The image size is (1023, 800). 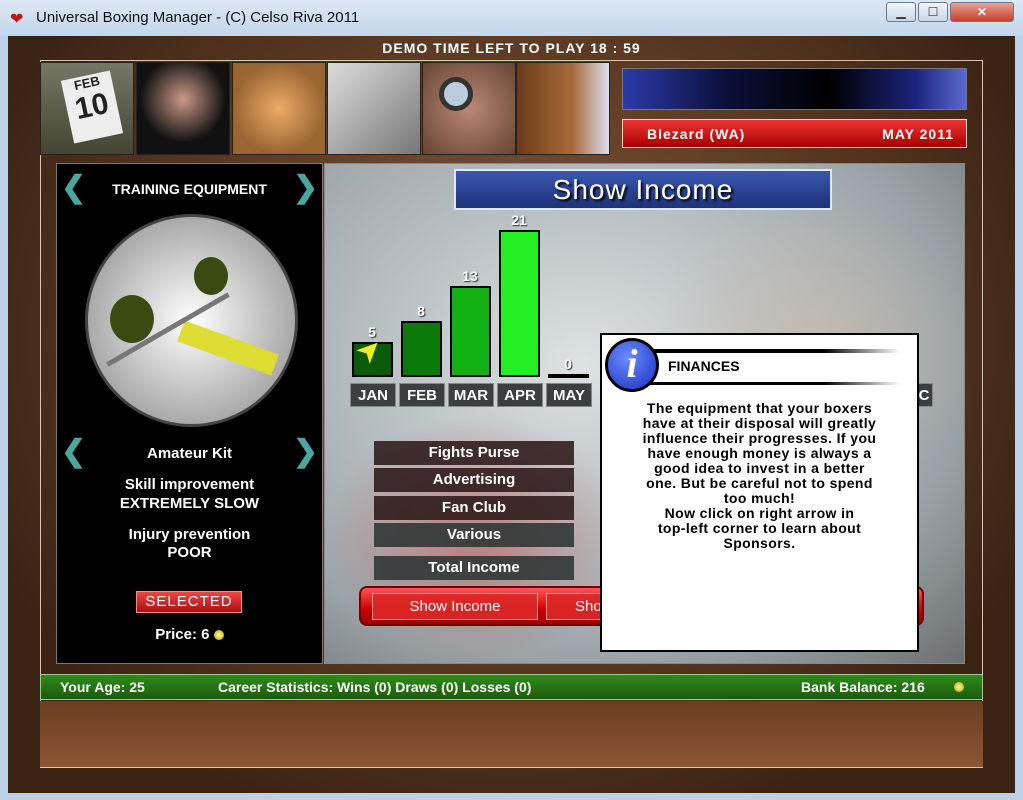 What do you see at coordinates (183, 108) in the screenshot?
I see `boxer-icon` at bounding box center [183, 108].